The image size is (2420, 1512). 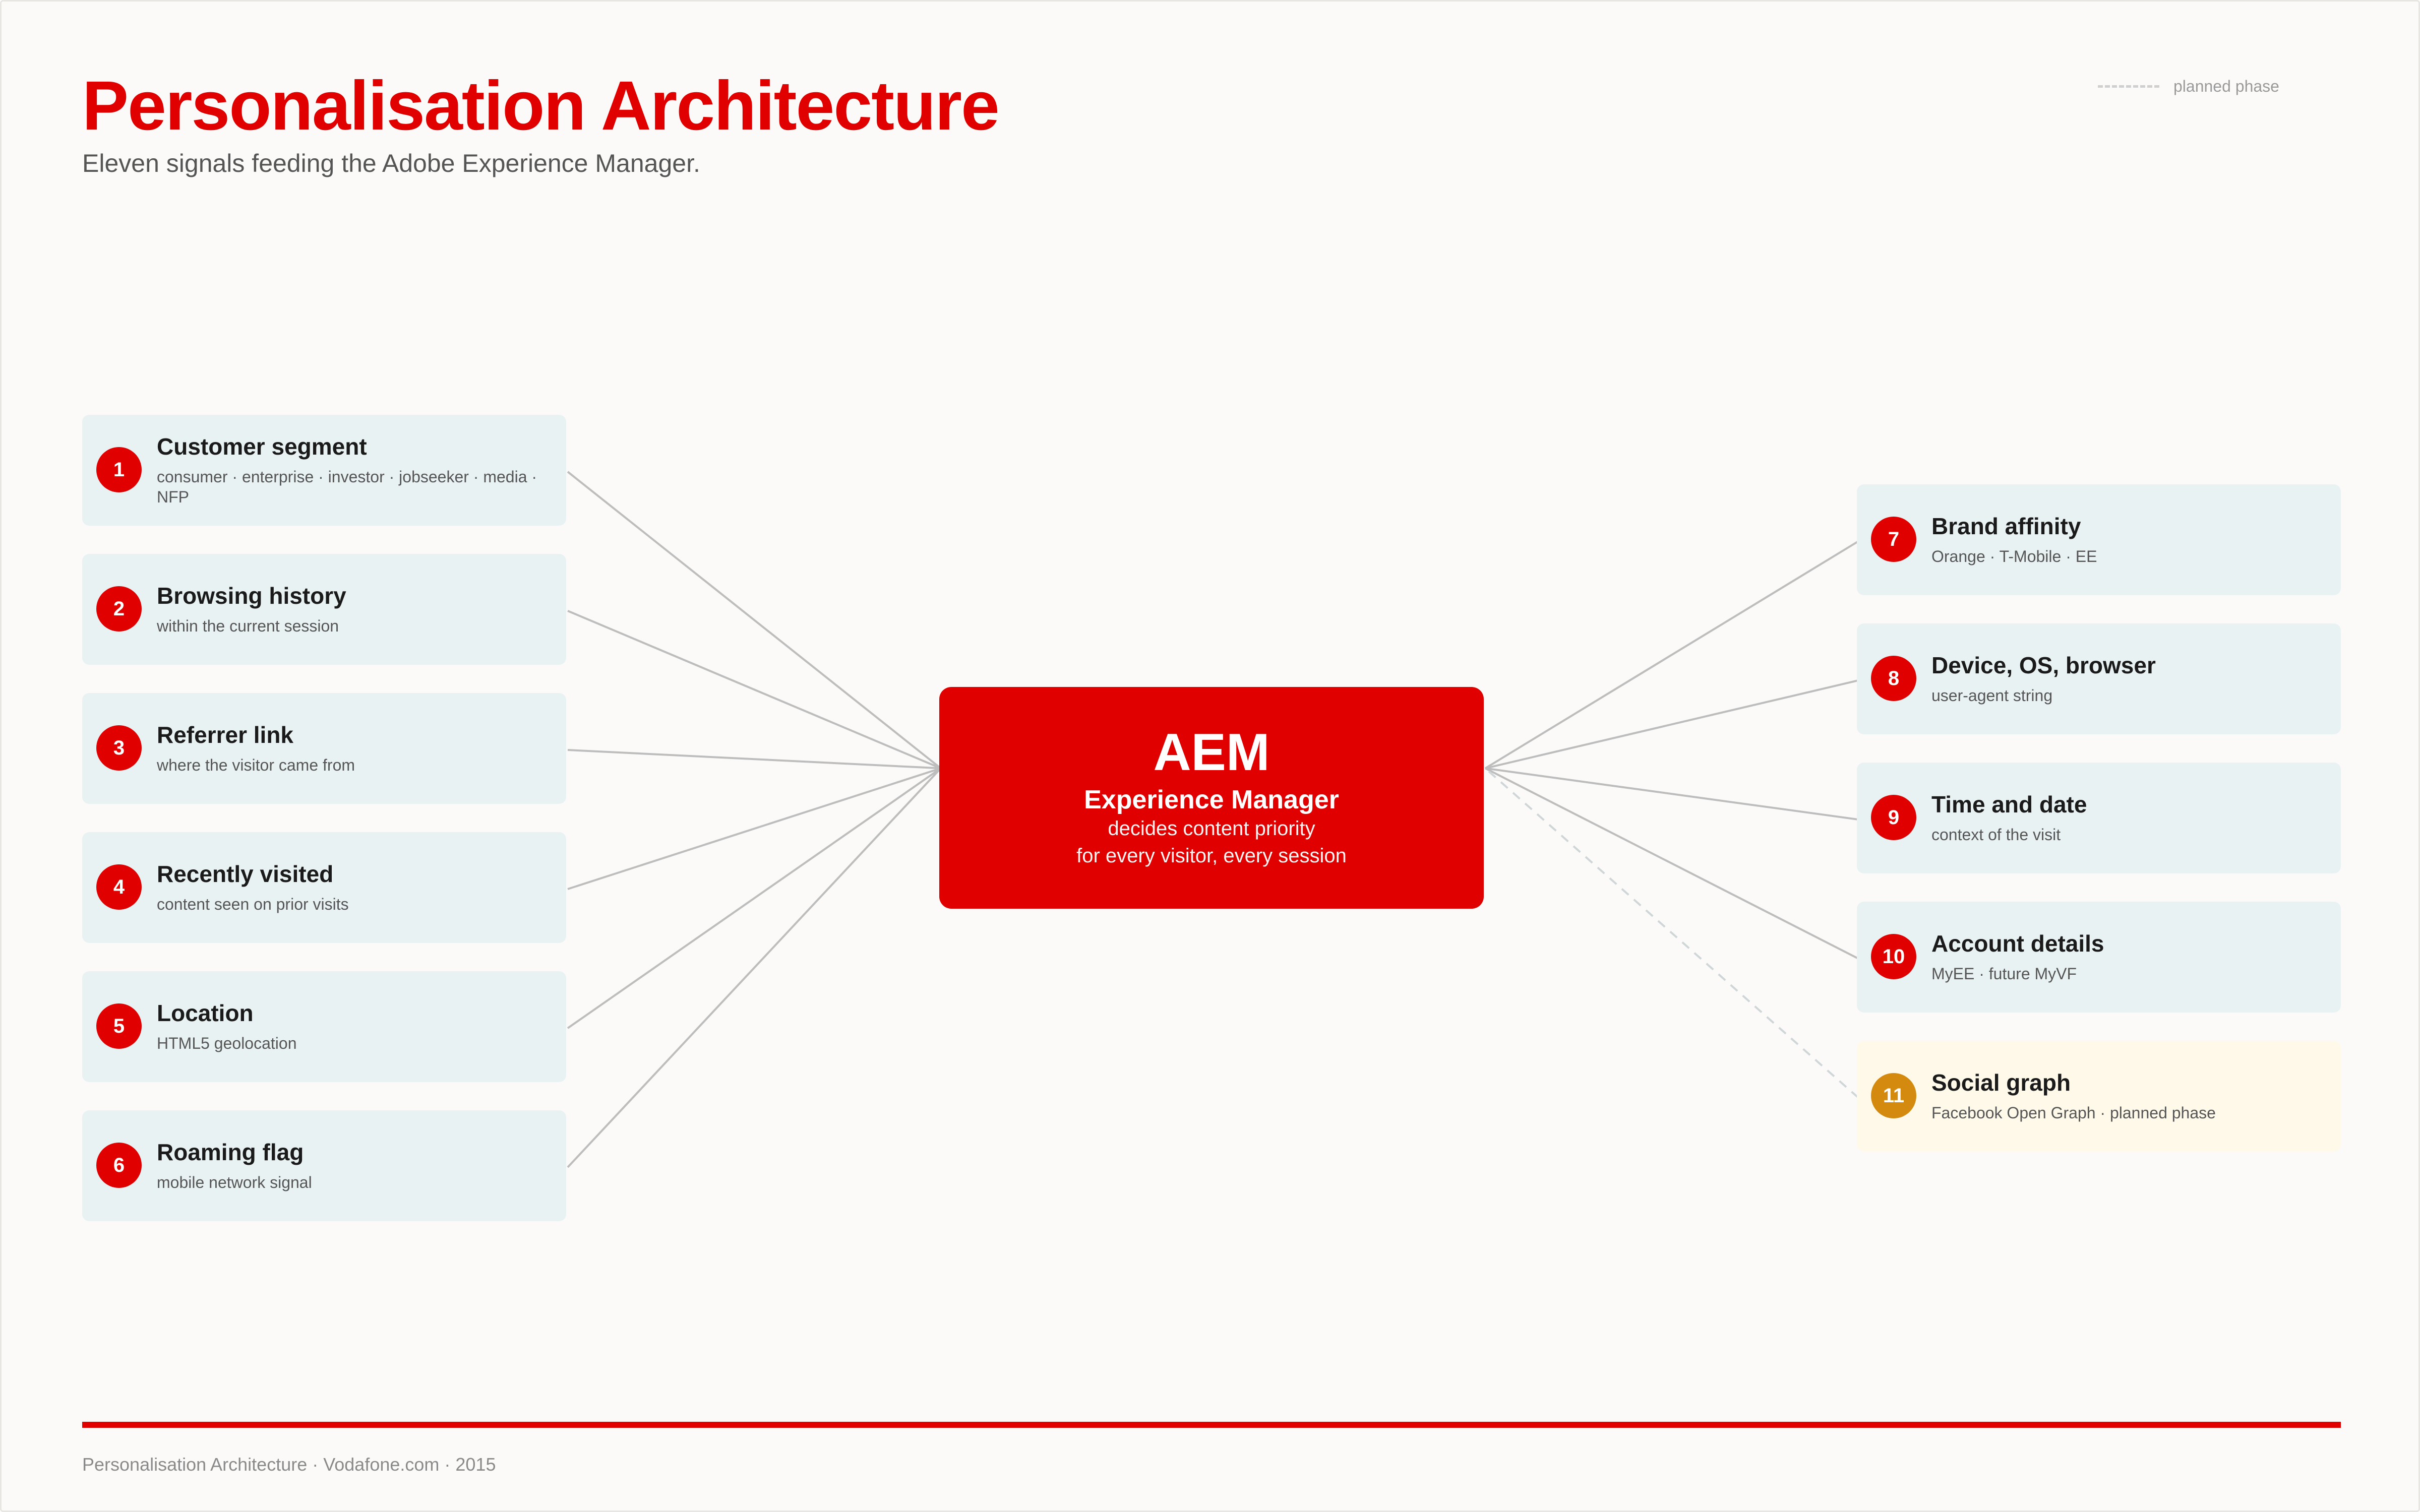 What do you see at coordinates (205, 1013) in the screenshot?
I see `signal-title: Location` at bounding box center [205, 1013].